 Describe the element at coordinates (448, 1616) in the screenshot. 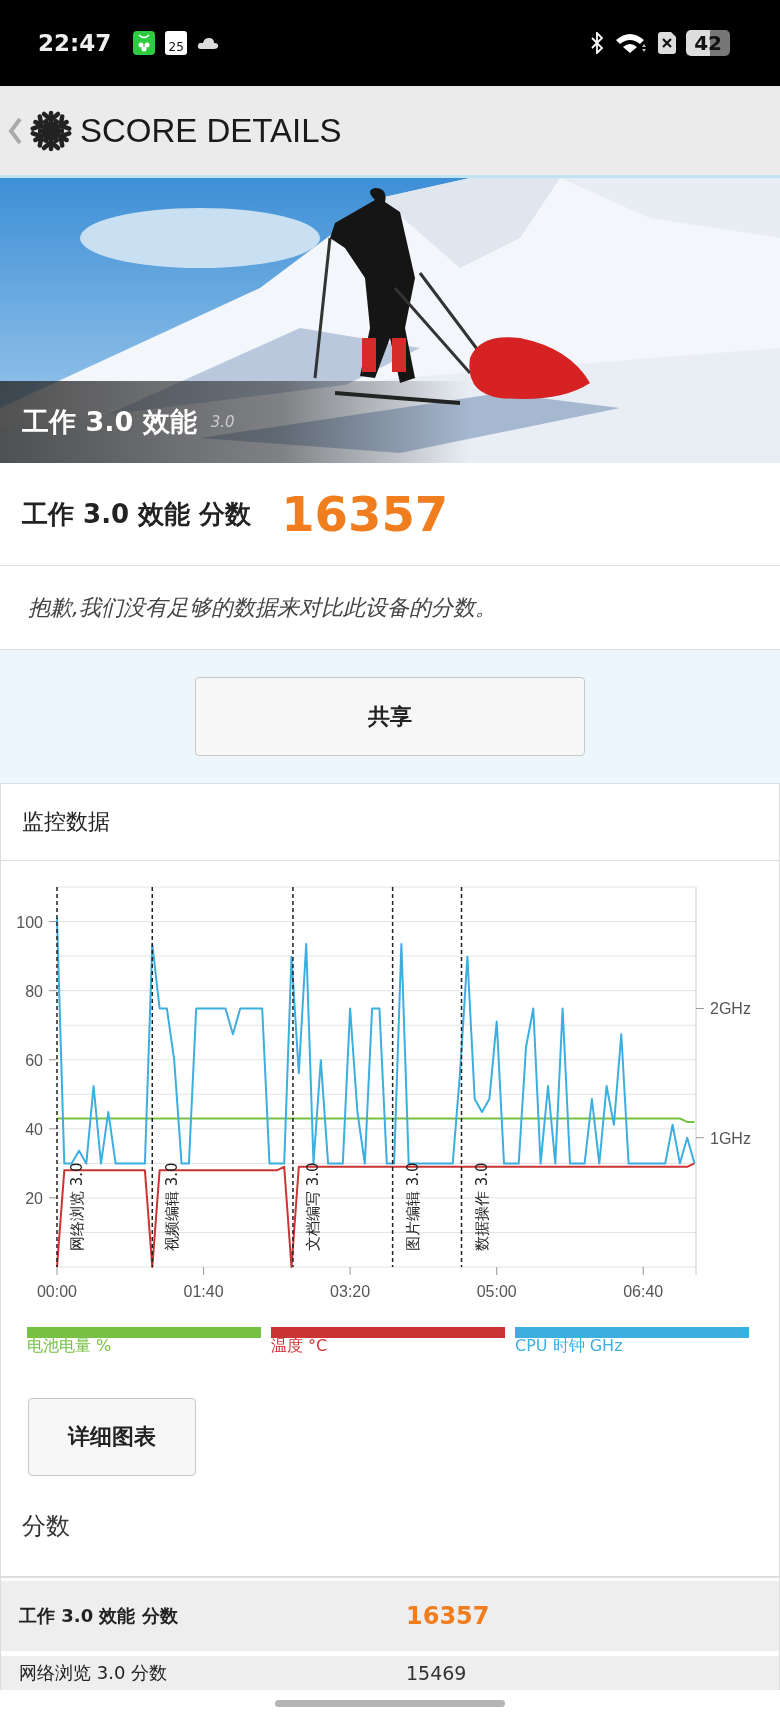

I see `row-value: 16357` at that location.